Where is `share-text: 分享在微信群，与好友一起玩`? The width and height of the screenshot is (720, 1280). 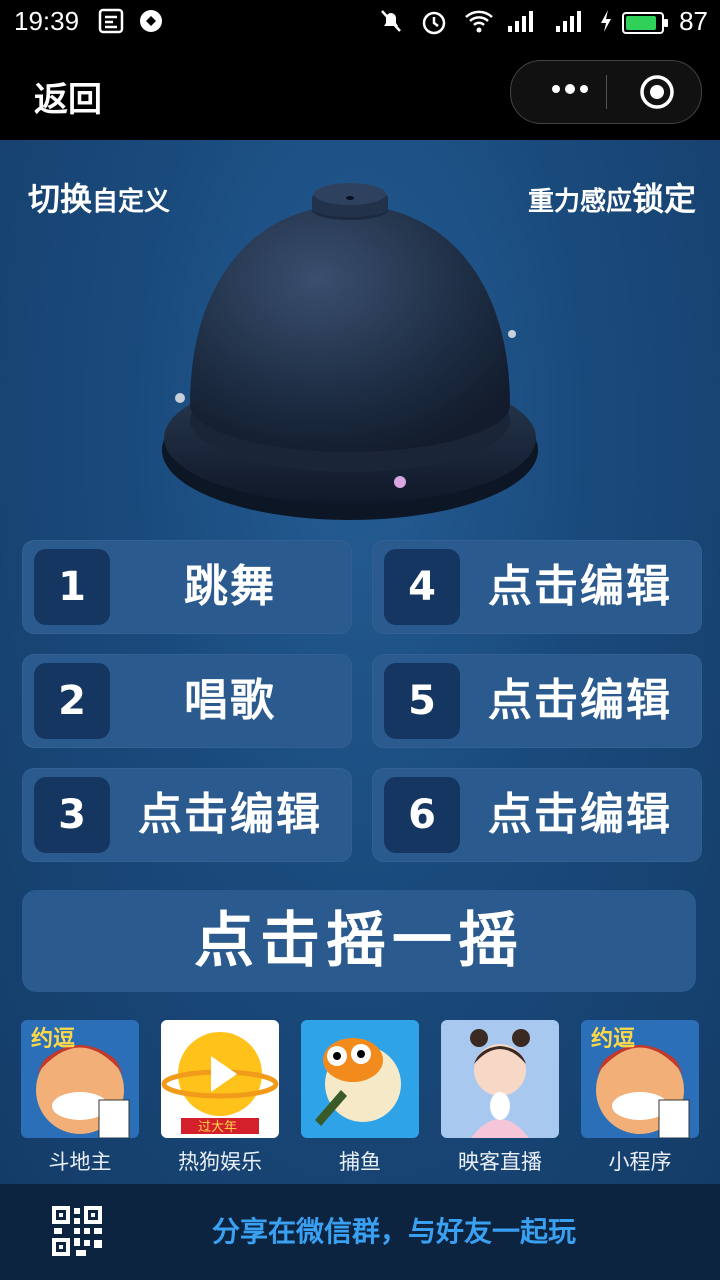 share-text: 分享在微信群，与好友一起玩 is located at coordinates (394, 1231).